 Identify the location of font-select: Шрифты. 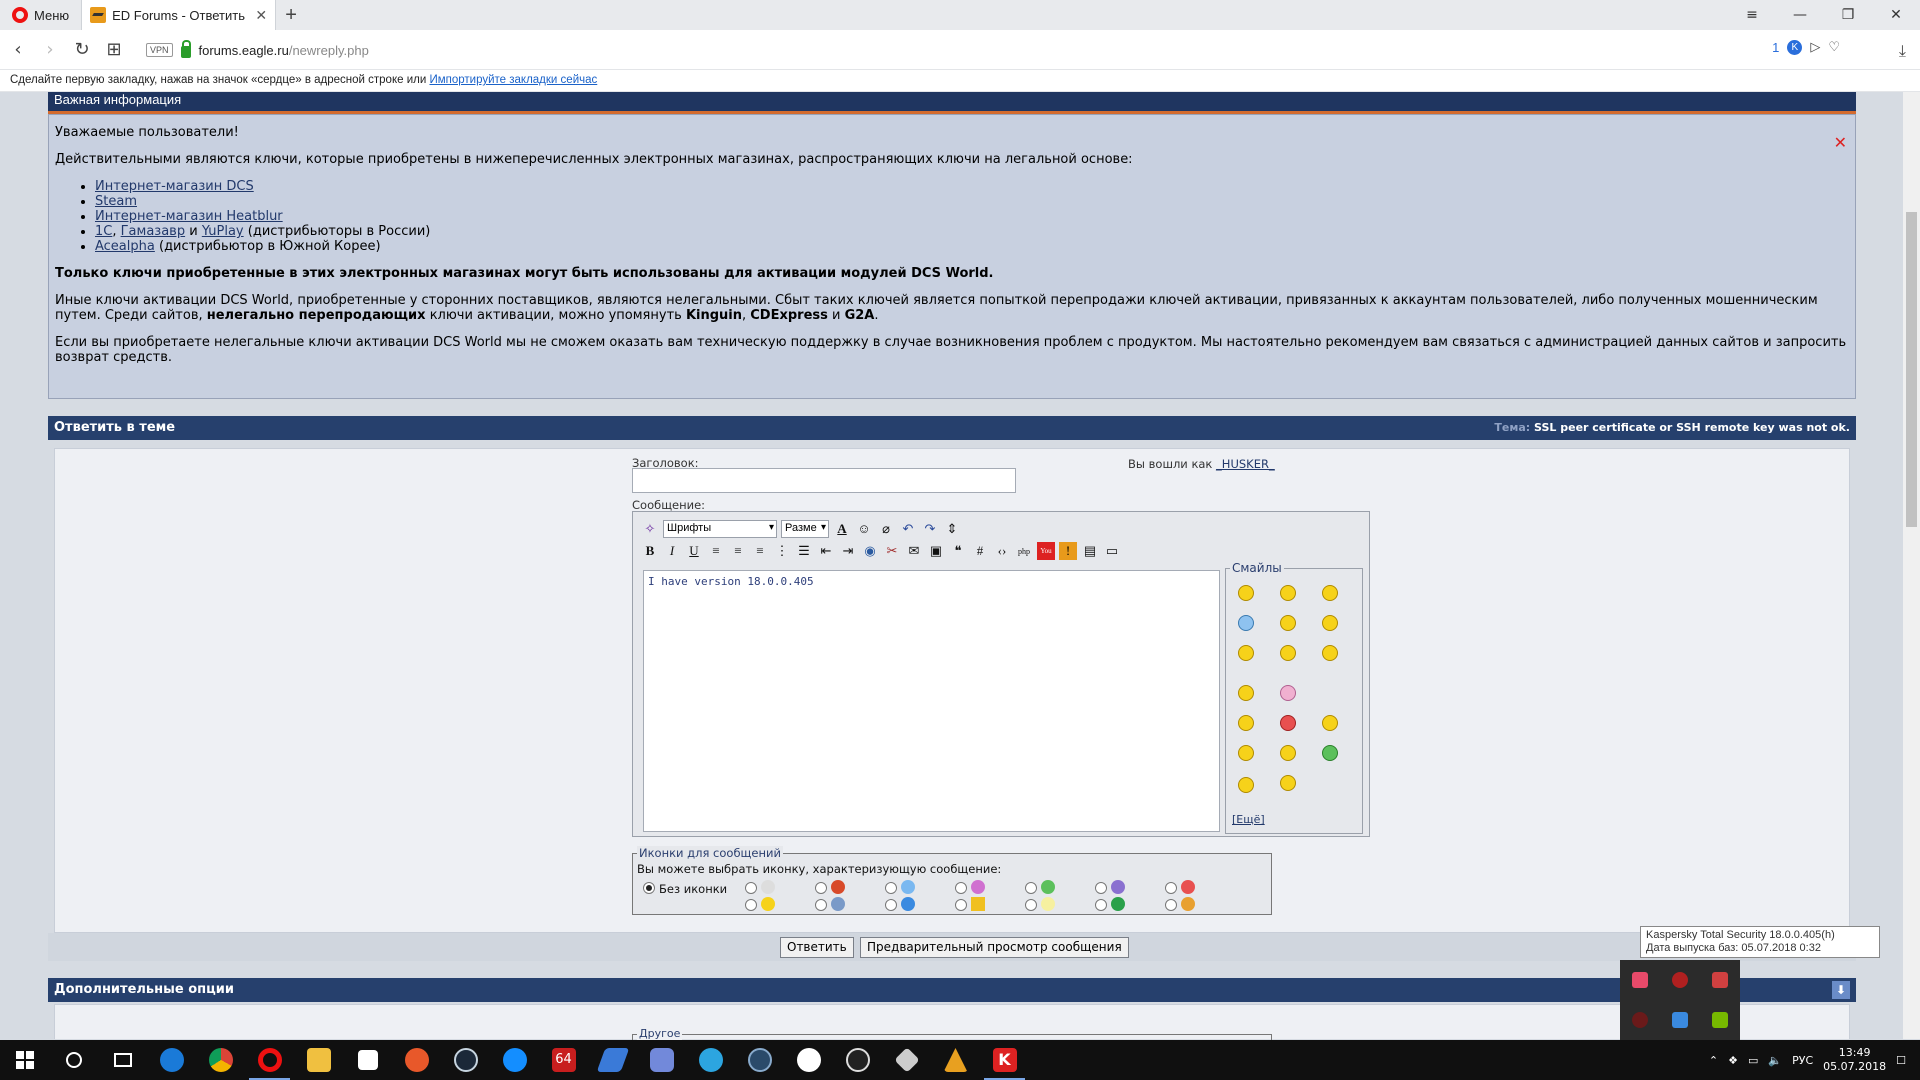
(720, 529).